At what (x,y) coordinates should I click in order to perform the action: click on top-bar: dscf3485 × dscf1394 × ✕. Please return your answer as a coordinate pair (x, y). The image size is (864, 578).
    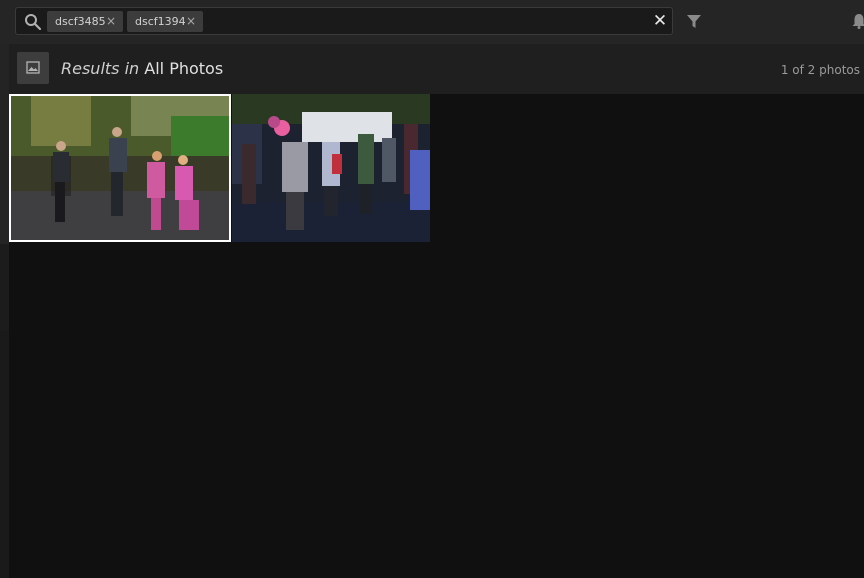
    Looking at the image, I should click on (432, 22).